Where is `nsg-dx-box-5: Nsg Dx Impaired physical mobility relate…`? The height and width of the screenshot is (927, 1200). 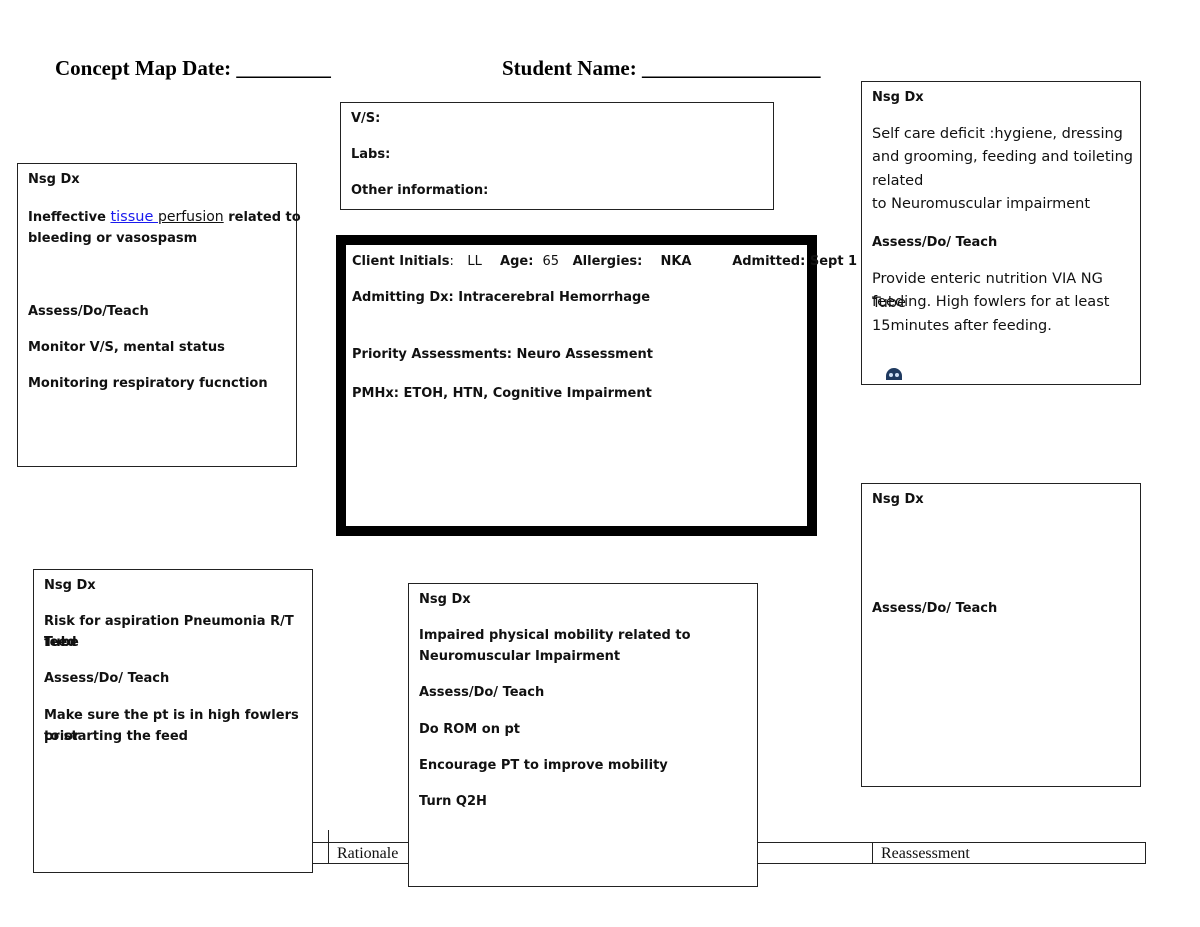
nsg-dx-box-5: Nsg Dx Impaired physical mobility relate… is located at coordinates (583, 735).